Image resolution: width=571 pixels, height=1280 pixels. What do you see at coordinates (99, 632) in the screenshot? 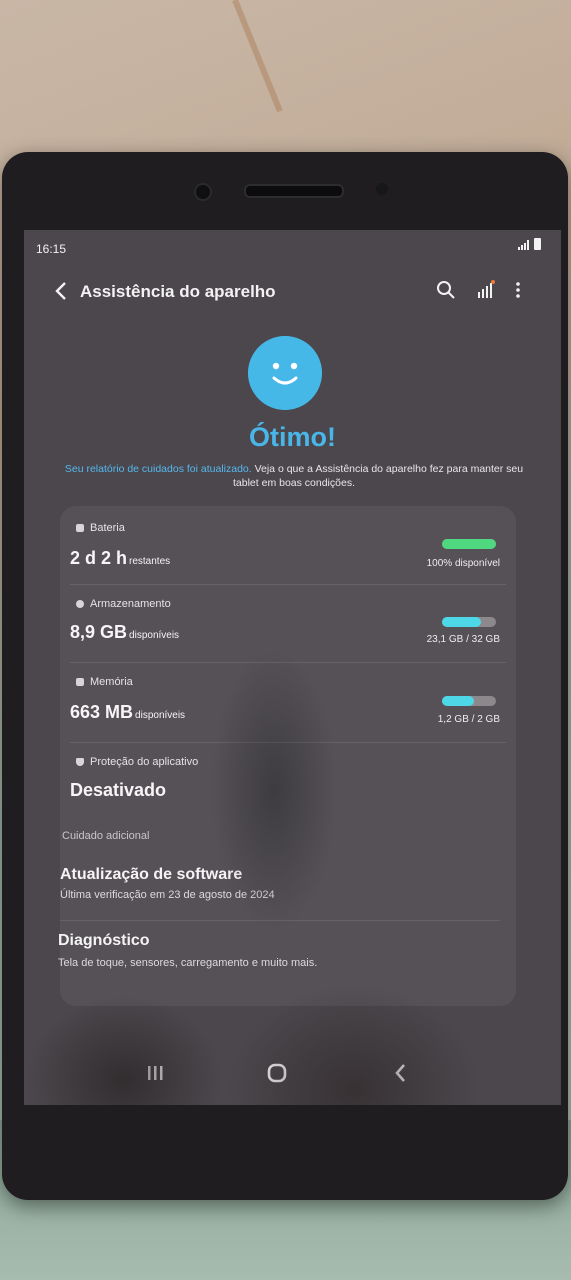
I see `row-value: 8,9 GB` at bounding box center [99, 632].